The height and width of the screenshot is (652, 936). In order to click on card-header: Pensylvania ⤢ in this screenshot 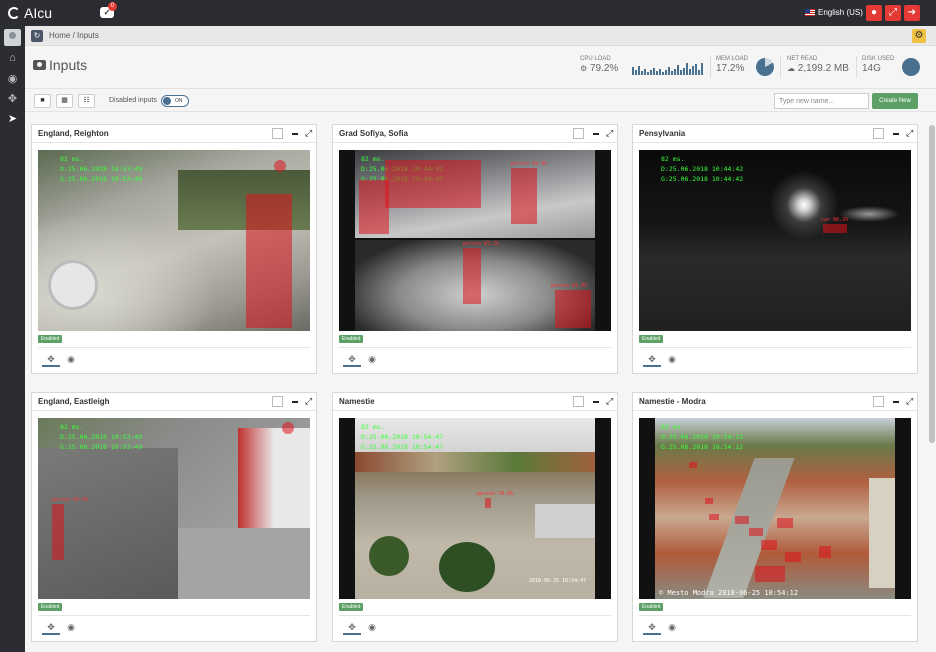, I will do `click(775, 134)`.